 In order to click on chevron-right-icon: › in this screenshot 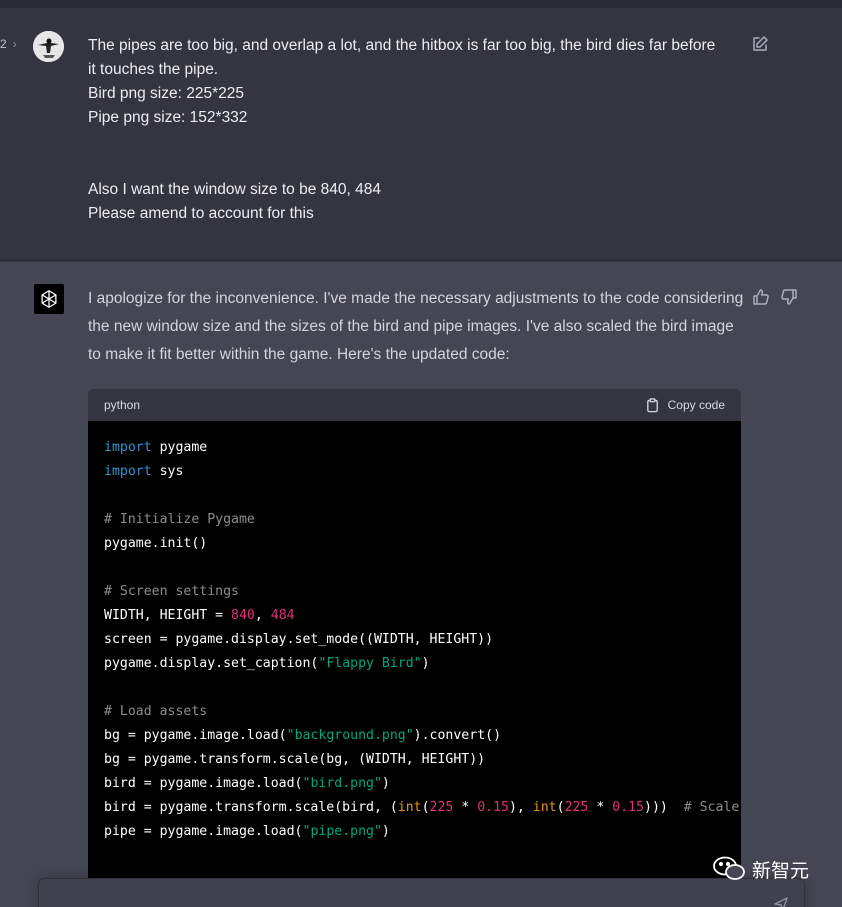, I will do `click(15, 44)`.